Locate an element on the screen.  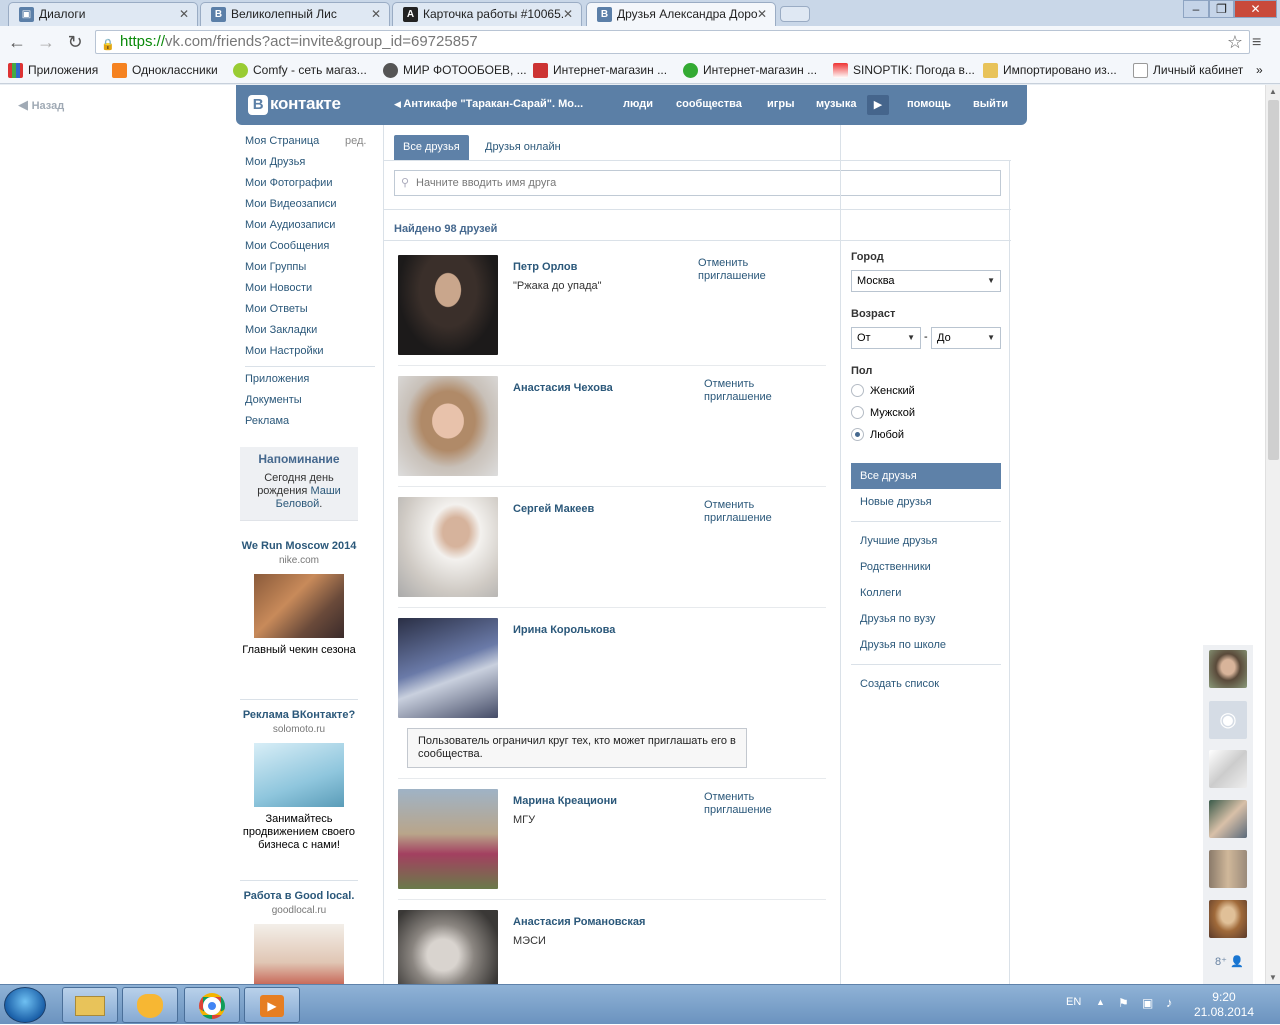
list-colleagues: Коллеги is located at coordinates (926, 593).